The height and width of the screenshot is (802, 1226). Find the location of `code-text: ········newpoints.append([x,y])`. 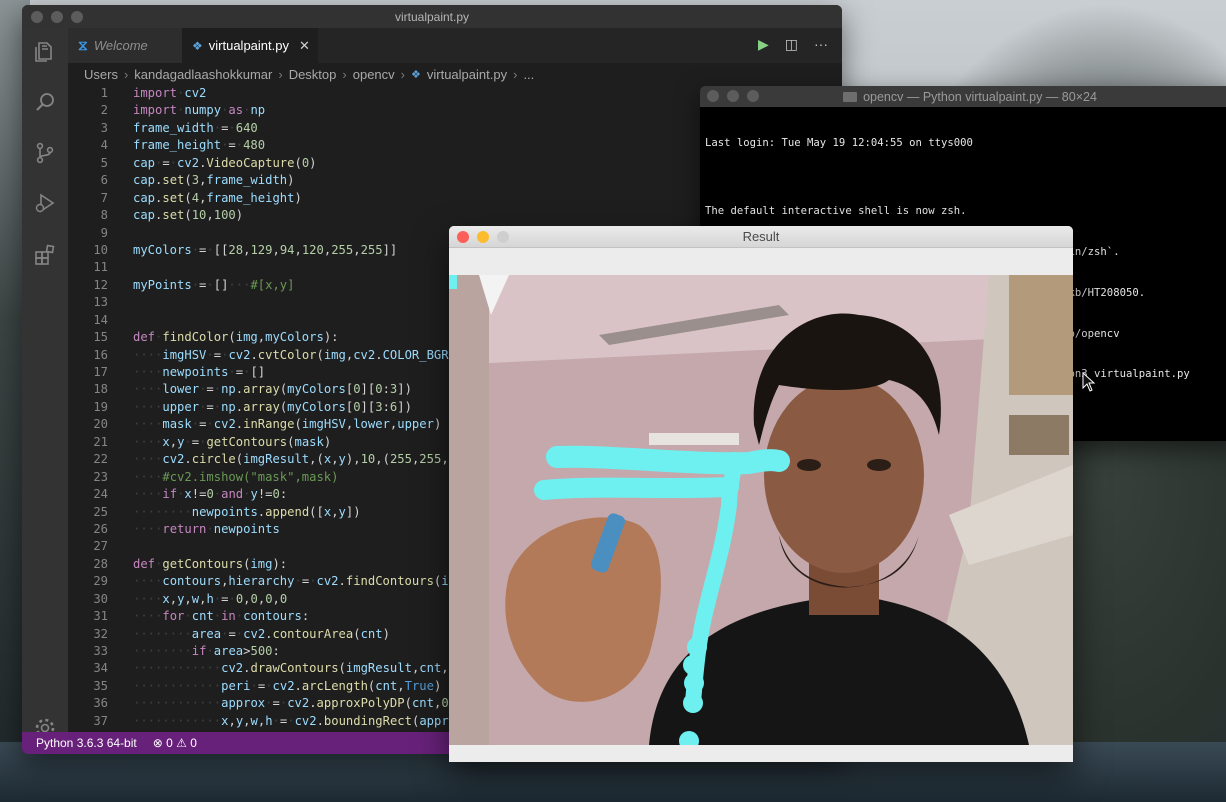

code-text: ········newpoints.append([x,y]) is located at coordinates (247, 511).